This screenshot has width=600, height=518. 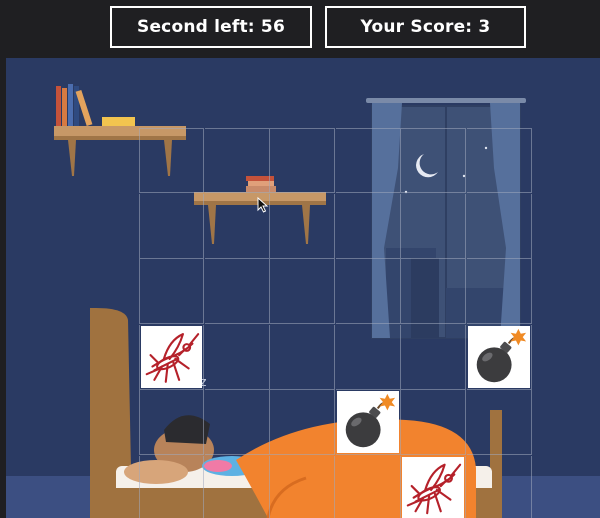 I want to click on timer-display: Second left: 56, so click(x=211, y=27).